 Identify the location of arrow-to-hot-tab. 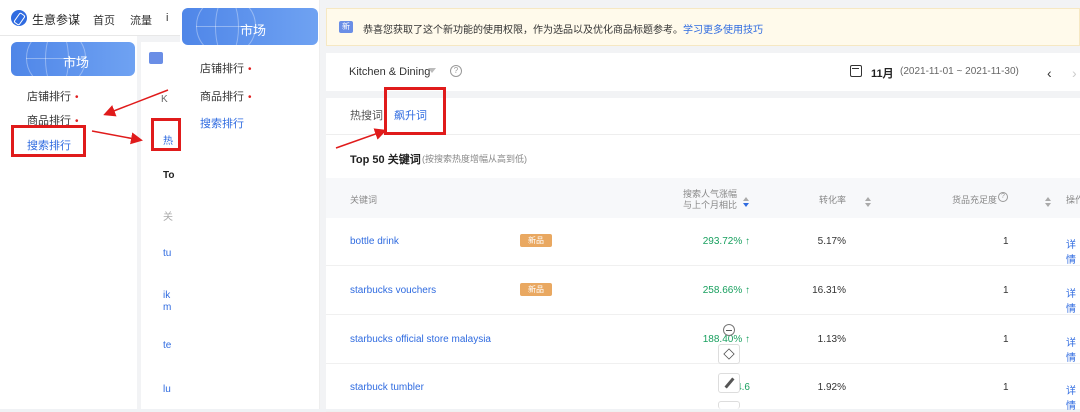
(117, 137).